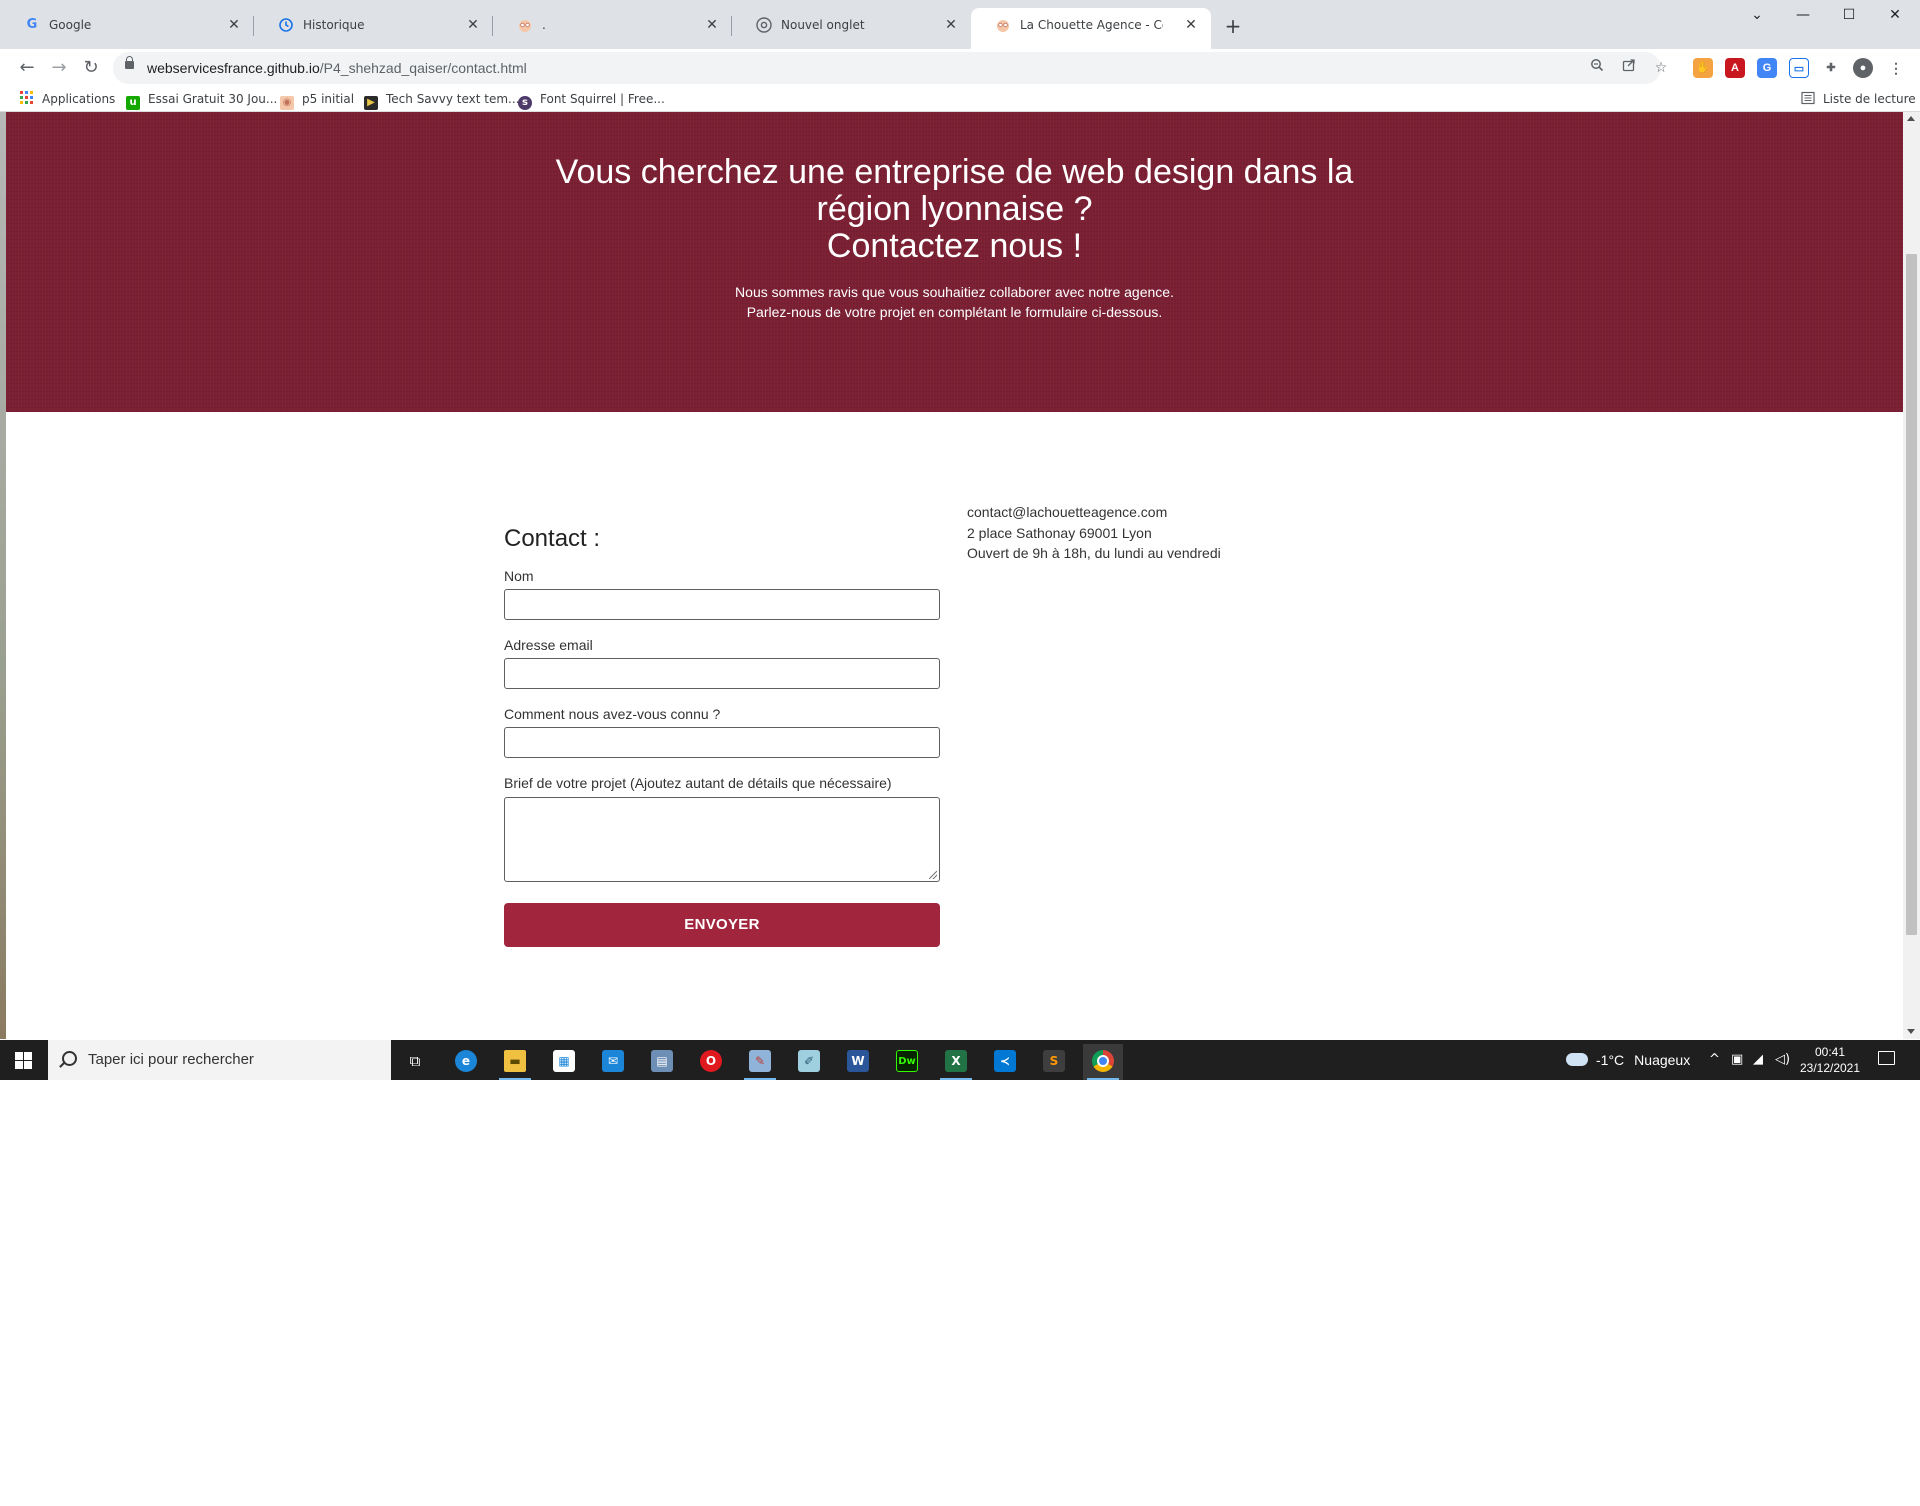  I want to click on volume-icon: ◁), so click(1782, 1060).